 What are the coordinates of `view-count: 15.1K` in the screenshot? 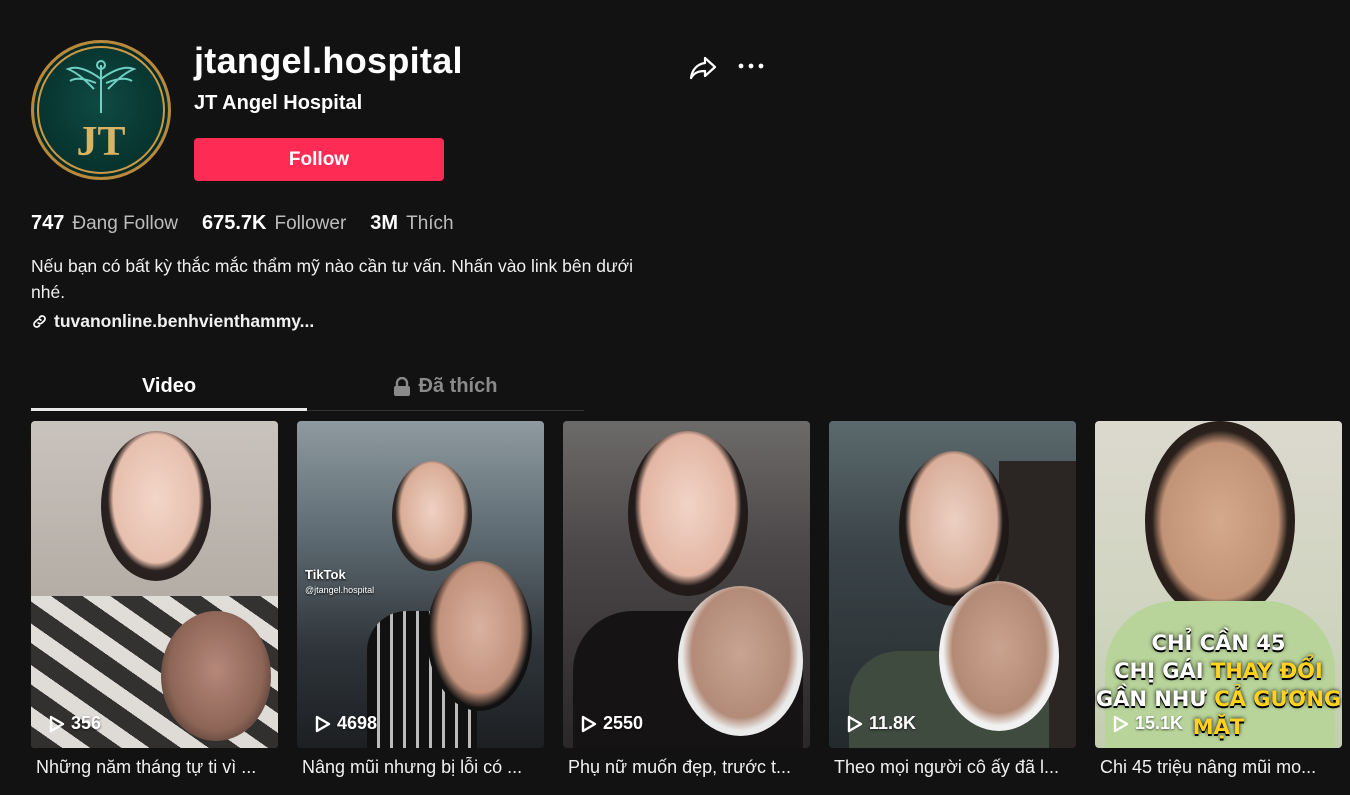 It's located at (1148, 723).